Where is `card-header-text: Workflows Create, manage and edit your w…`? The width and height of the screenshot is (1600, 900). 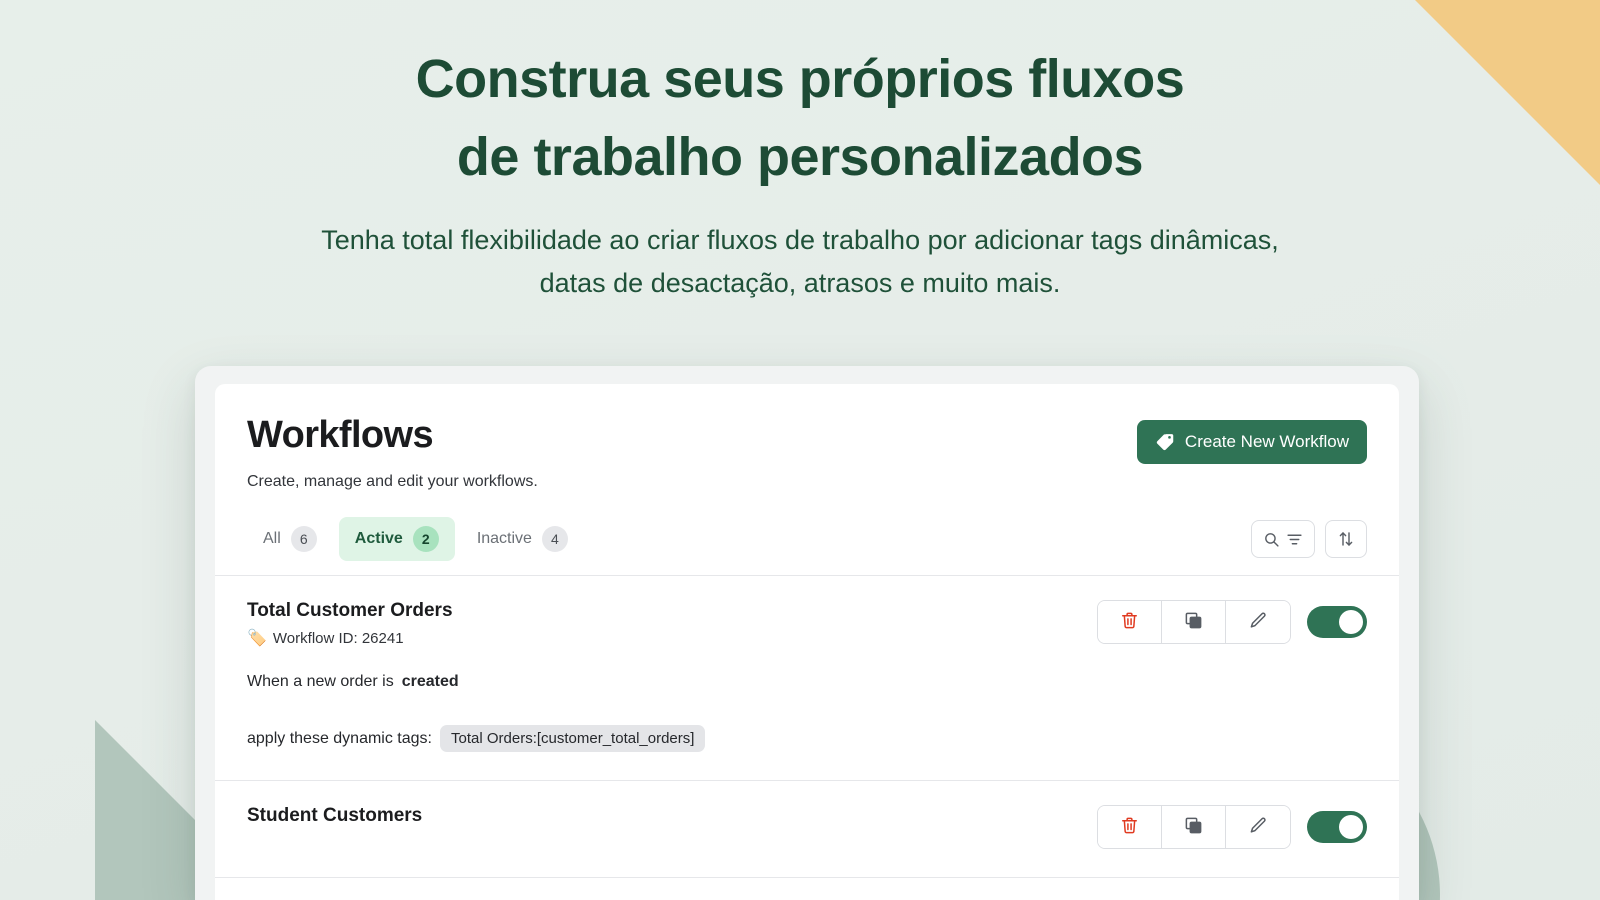
card-header-text: Workflows Create, manage and edit your w… is located at coordinates (392, 452).